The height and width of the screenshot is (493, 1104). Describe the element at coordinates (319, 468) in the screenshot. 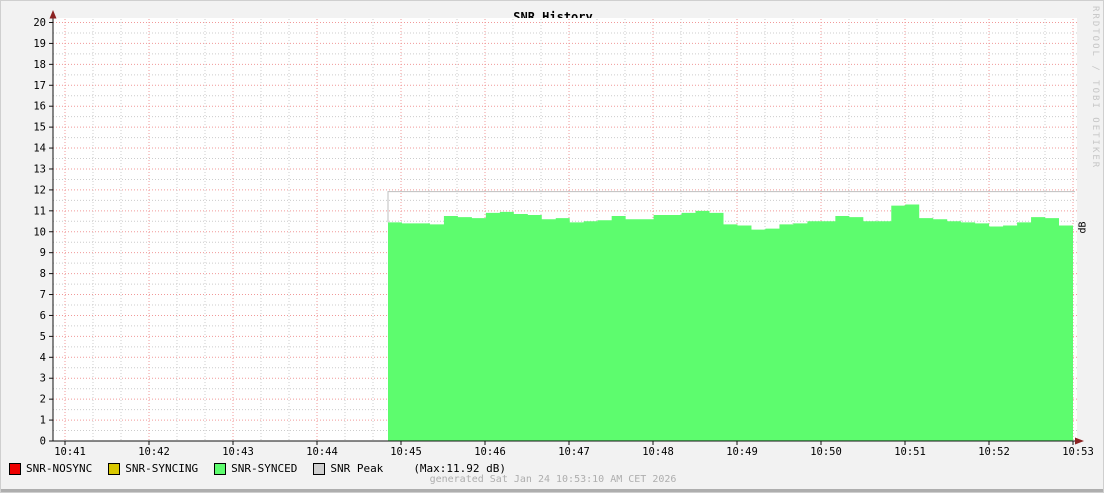

I see `peak-swatch-icon` at that location.